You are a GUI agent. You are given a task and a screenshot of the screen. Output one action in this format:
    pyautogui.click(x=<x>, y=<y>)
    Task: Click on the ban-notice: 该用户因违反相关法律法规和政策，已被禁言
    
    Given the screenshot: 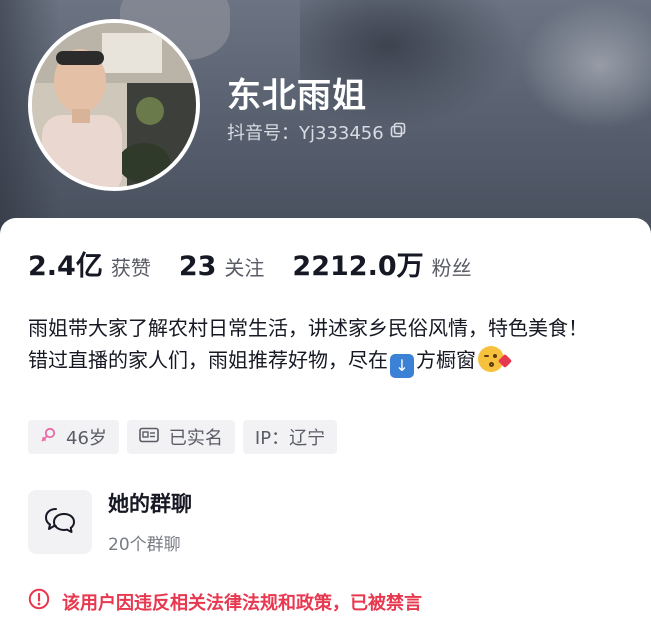 What is the action you would take?
    pyautogui.click(x=225, y=601)
    